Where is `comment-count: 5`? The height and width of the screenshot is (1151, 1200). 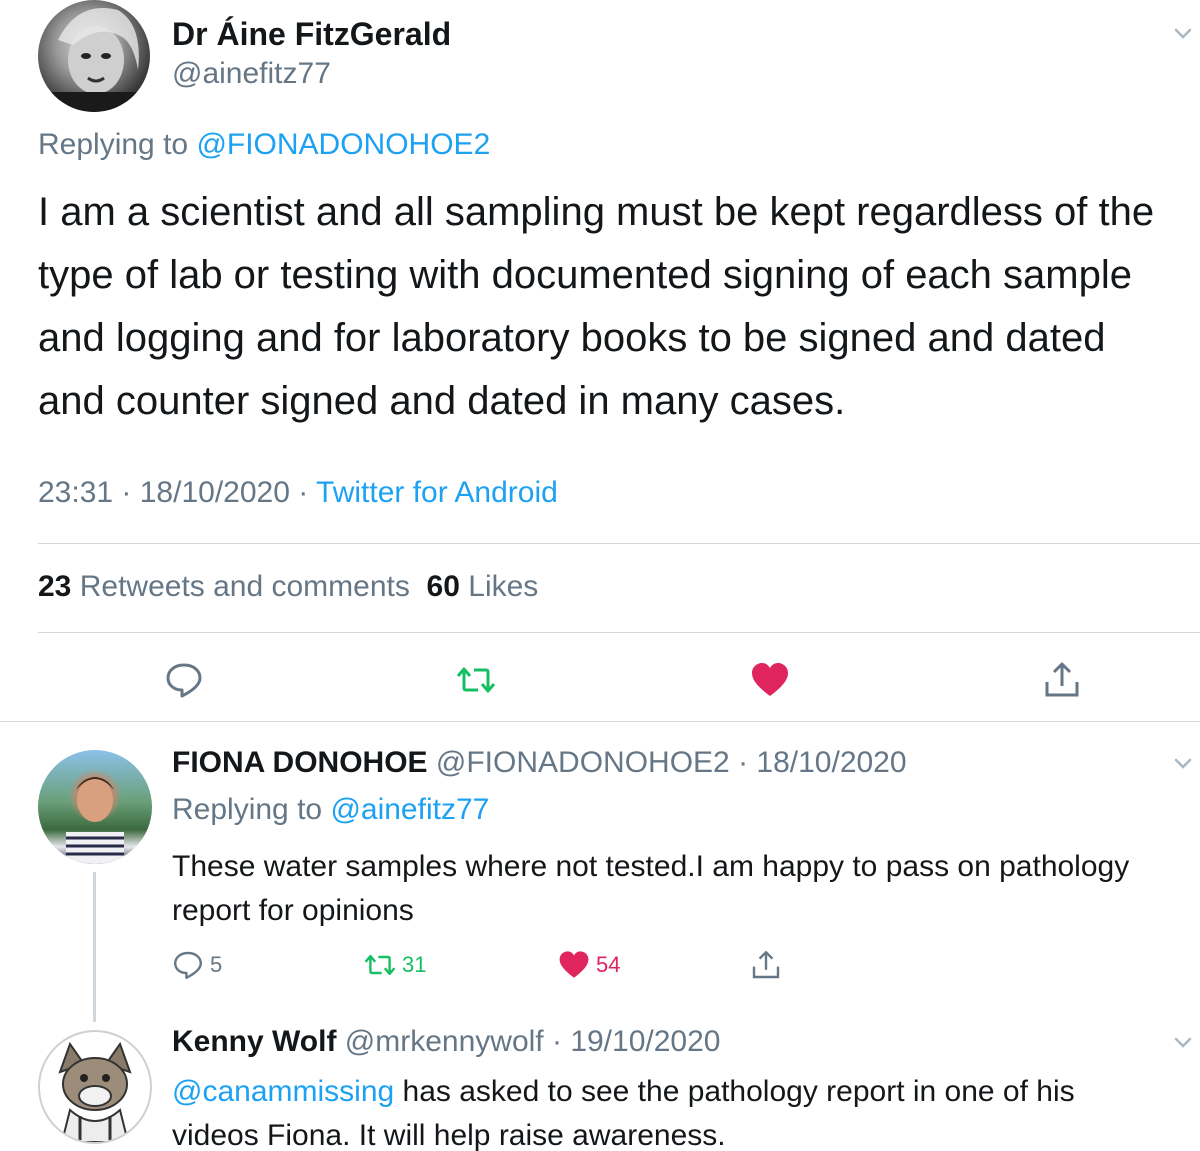 comment-count: 5 is located at coordinates (216, 964).